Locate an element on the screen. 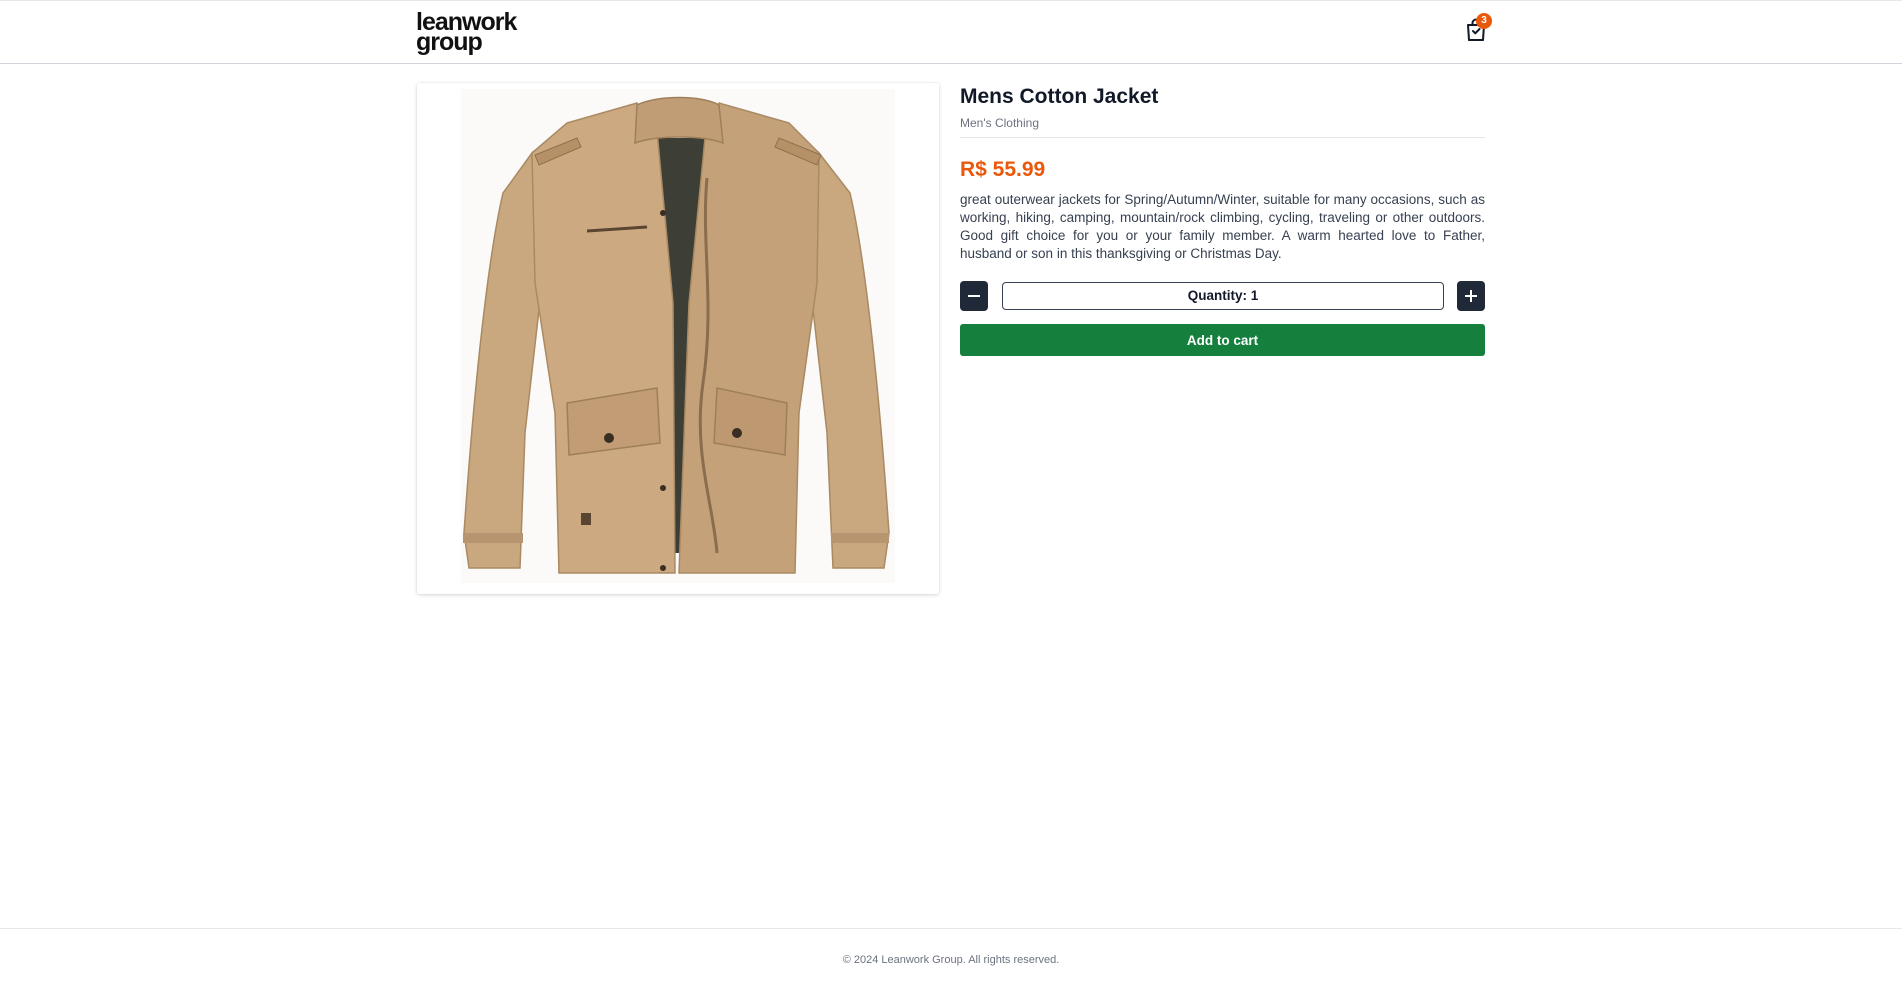 This screenshot has width=1902, height=992. product-category: Men's Clothing is located at coordinates (999, 123).